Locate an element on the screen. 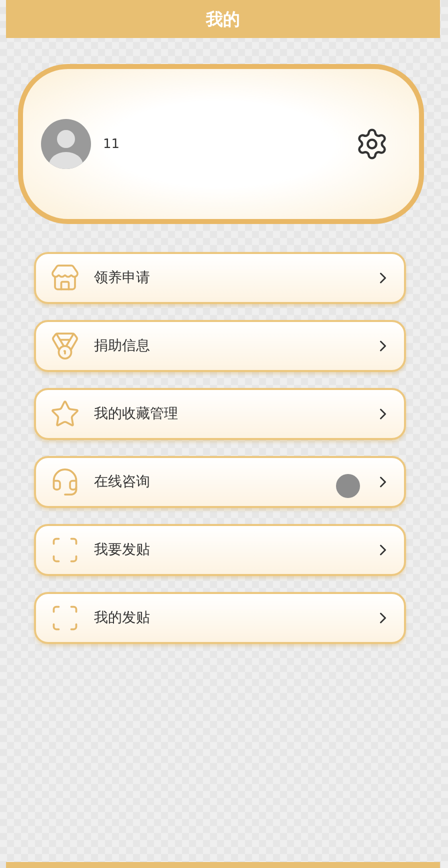  user-name: 11 is located at coordinates (112, 144).